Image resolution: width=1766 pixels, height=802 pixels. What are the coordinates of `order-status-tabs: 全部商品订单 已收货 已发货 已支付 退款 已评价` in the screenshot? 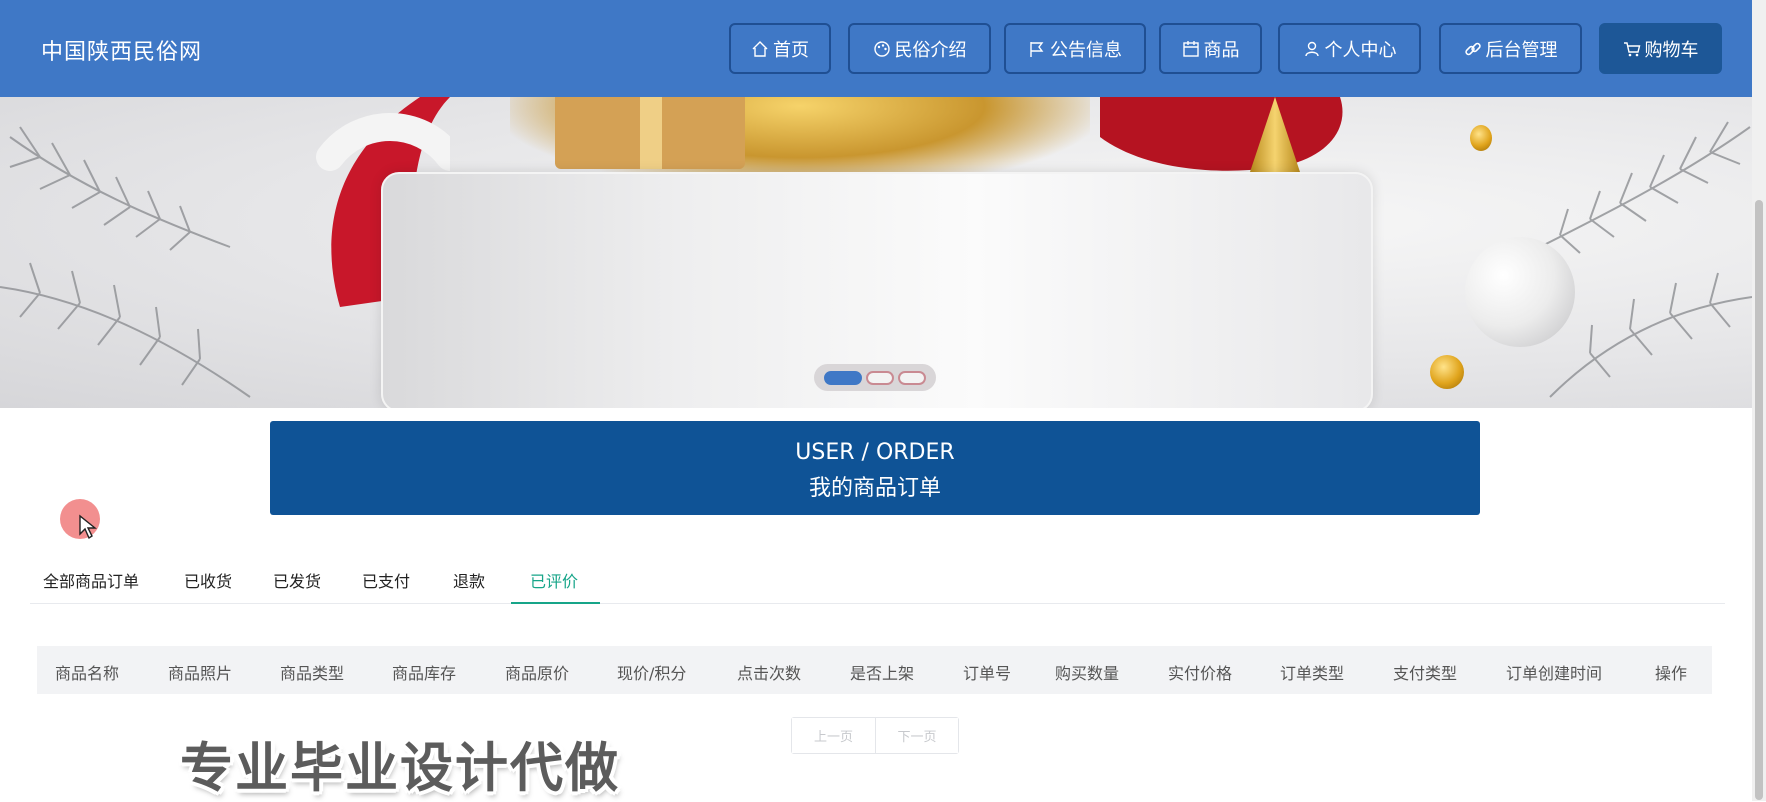 It's located at (877, 580).